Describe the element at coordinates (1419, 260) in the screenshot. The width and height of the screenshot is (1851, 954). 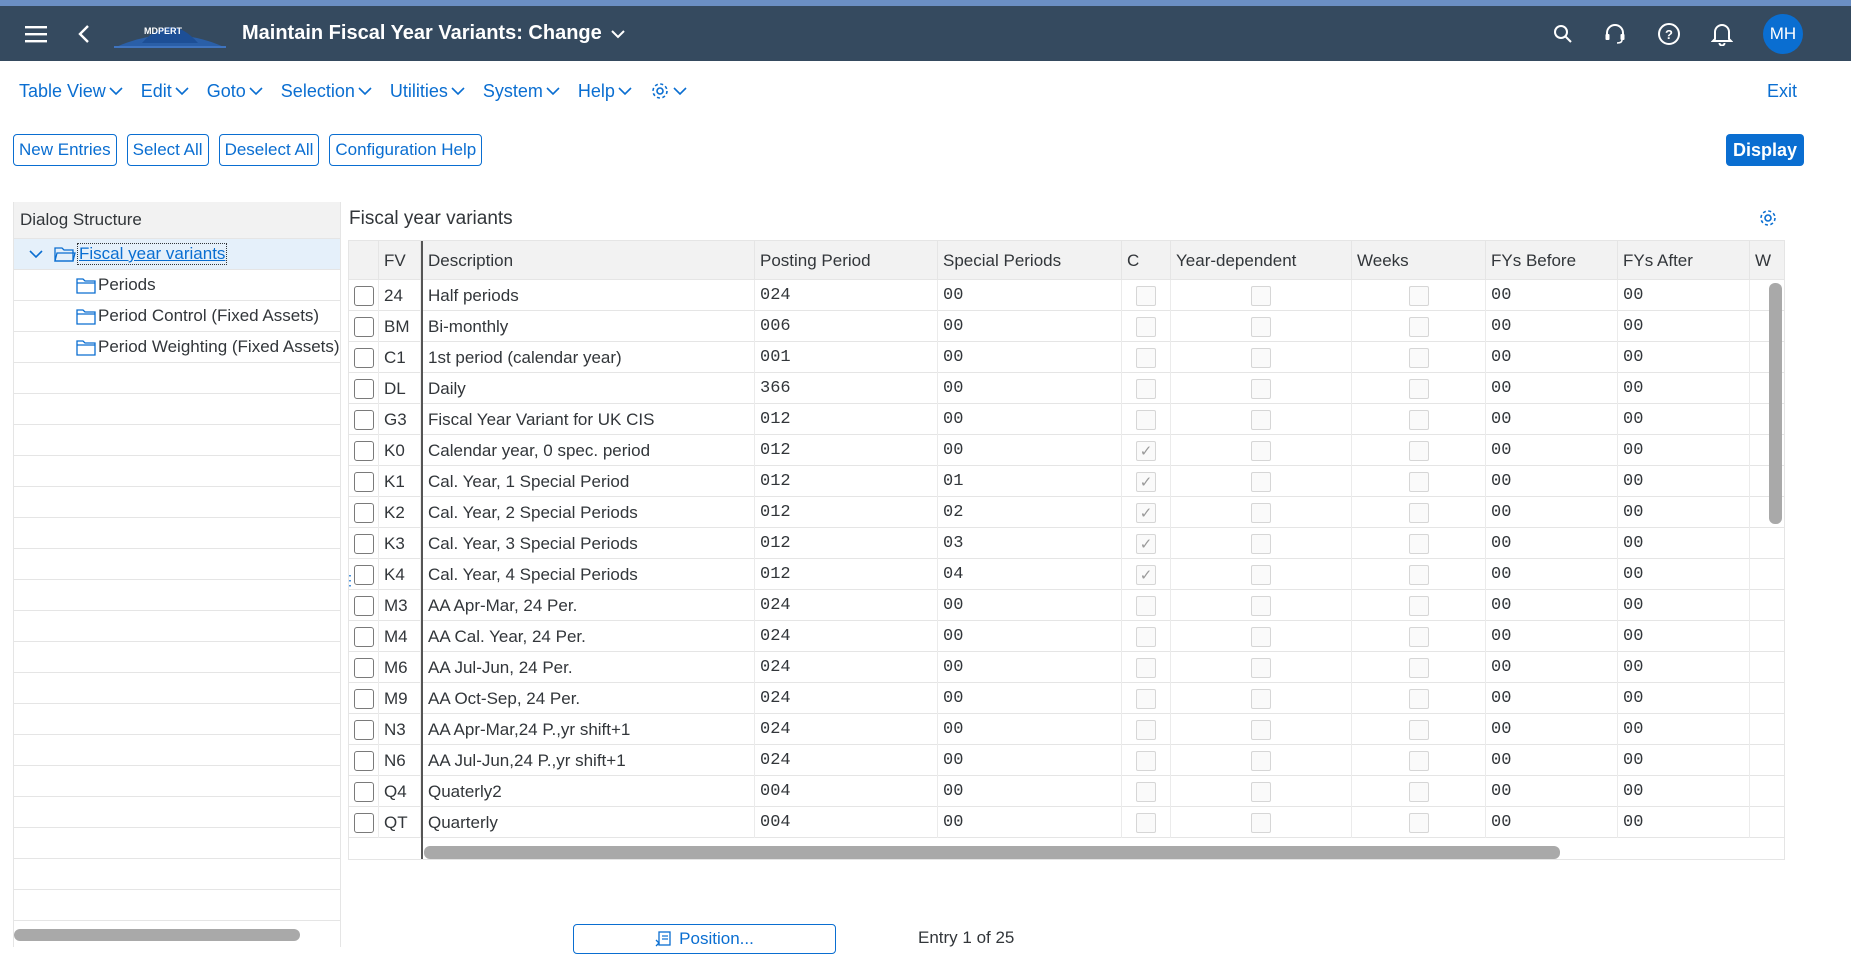
I see `header-weeks: Weeks` at that location.